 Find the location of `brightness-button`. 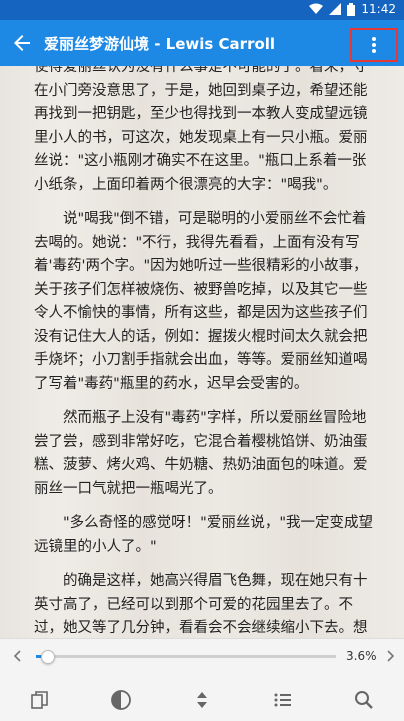

brightness-button is located at coordinates (121, 700).